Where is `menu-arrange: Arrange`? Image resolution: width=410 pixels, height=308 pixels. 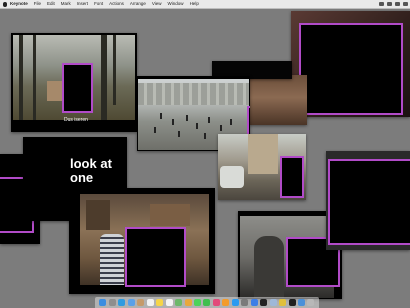
menu-arrange: Arrange is located at coordinates (138, 4).